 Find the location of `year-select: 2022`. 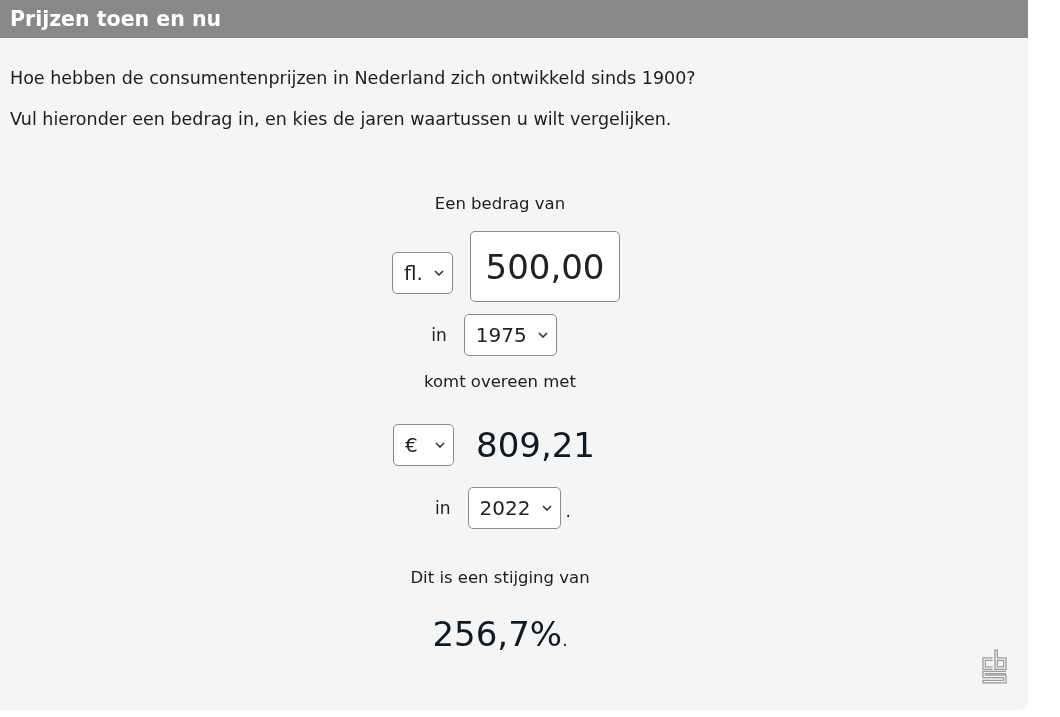

year-select: 2022 is located at coordinates (514, 508).